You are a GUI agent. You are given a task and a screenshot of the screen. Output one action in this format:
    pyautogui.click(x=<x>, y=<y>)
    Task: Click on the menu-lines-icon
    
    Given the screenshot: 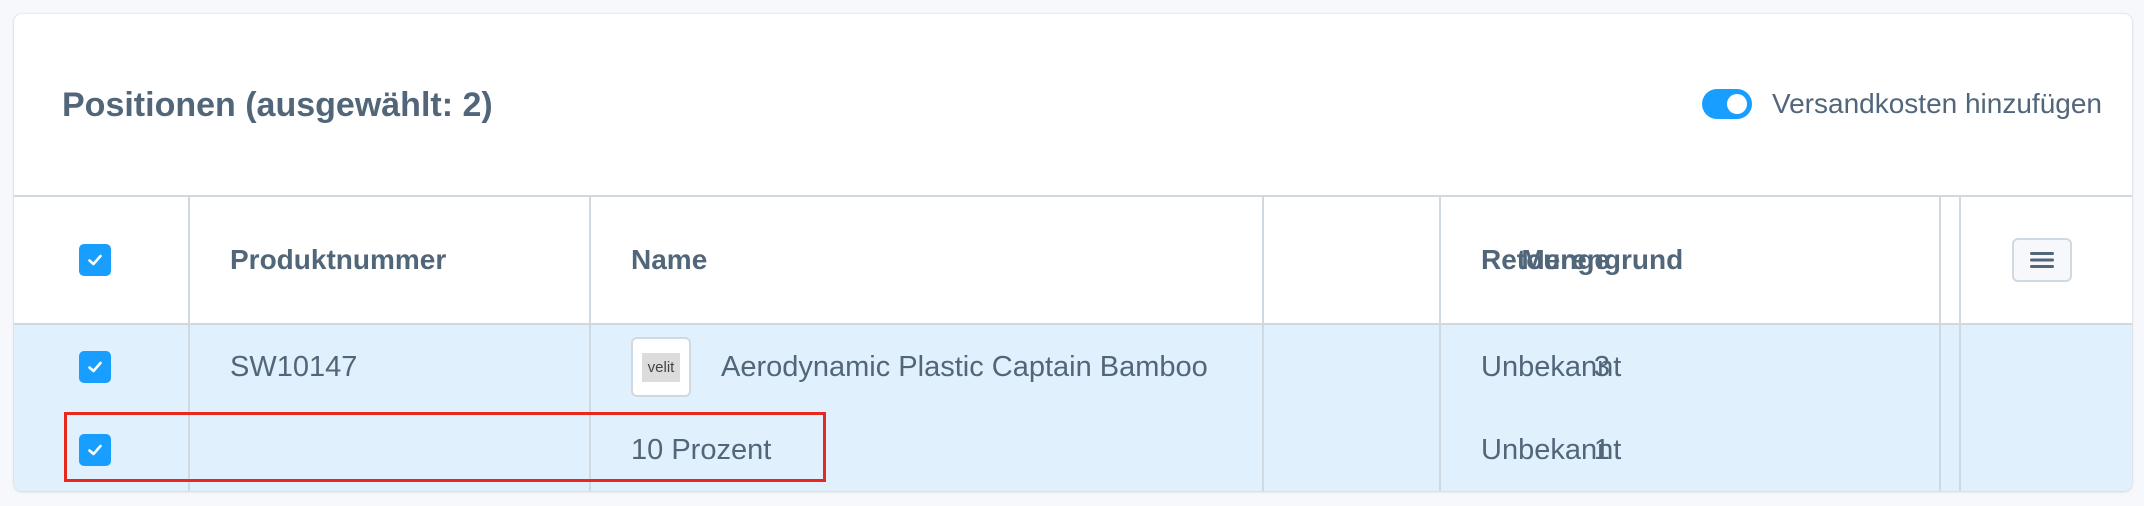 What is the action you would take?
    pyautogui.click(x=2042, y=260)
    